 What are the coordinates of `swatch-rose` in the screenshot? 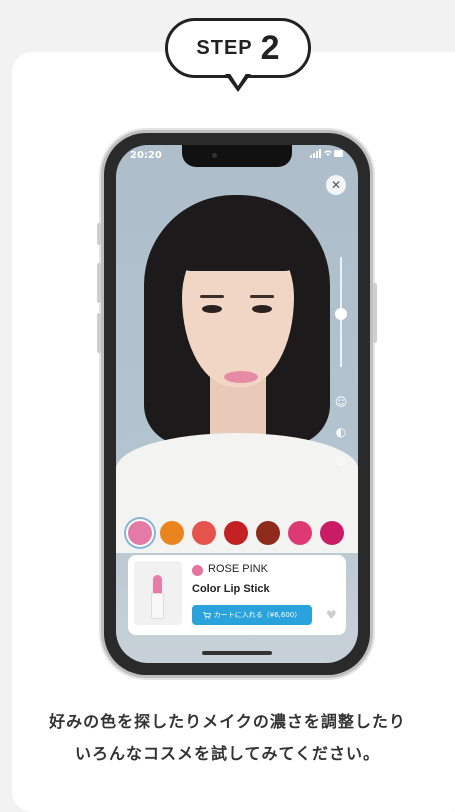 It's located at (300, 533).